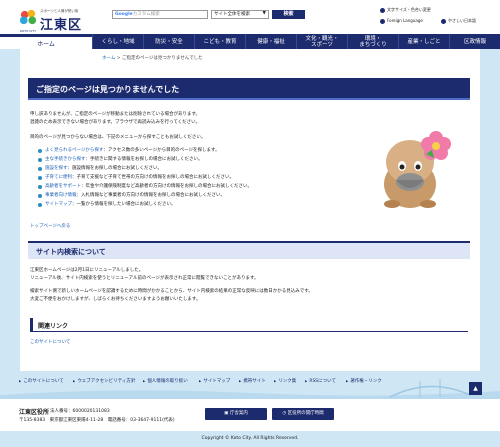 Image resolution: width=500 pixels, height=447 pixels. Describe the element at coordinates (168, 41) in the screenshot. I see `nav-item-safety: 防災・安全` at that location.